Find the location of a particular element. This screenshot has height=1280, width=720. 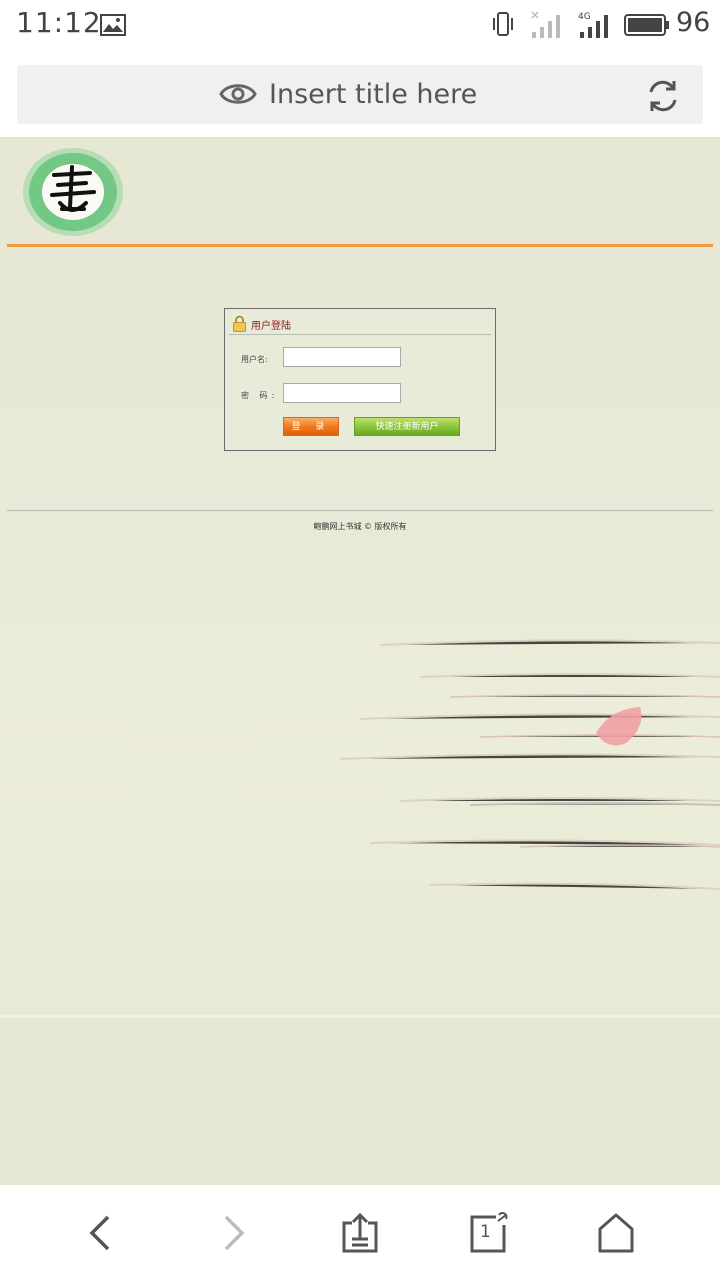

address-bar: Insert title here is located at coordinates (360, 94).